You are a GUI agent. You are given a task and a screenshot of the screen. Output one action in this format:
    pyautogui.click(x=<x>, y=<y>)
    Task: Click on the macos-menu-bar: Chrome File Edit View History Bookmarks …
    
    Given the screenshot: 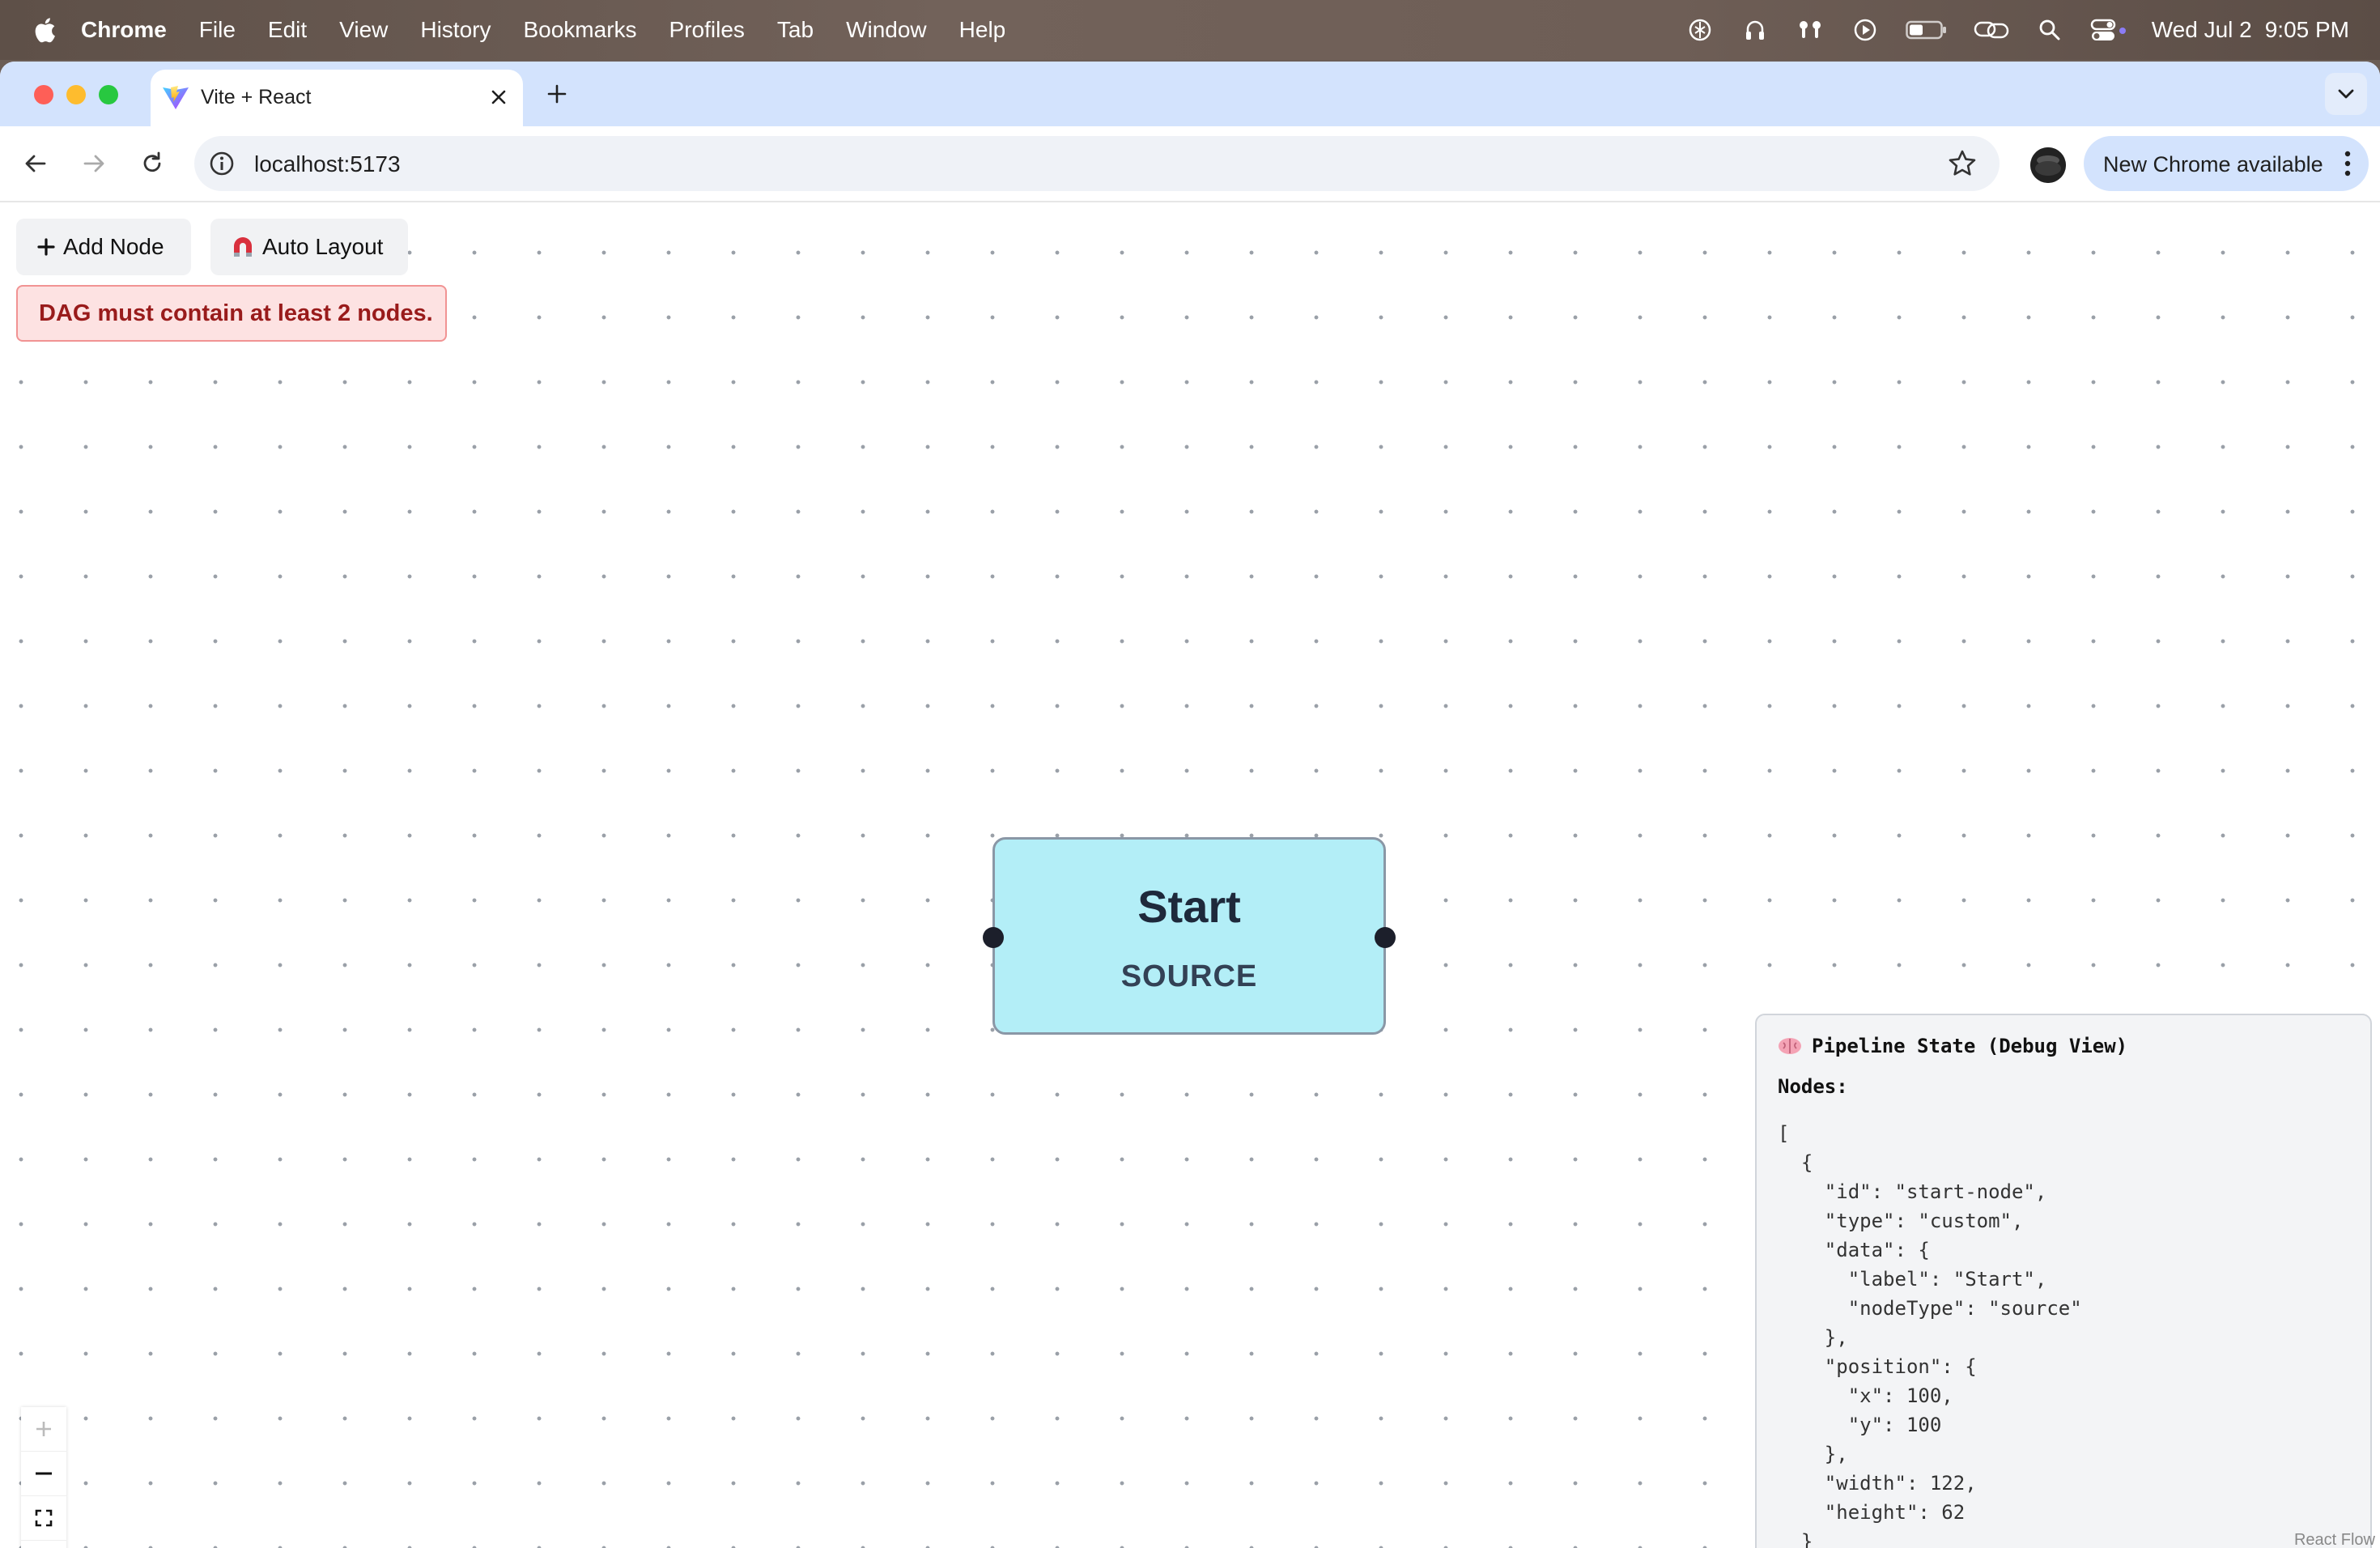 What is the action you would take?
    pyautogui.click(x=1190, y=30)
    